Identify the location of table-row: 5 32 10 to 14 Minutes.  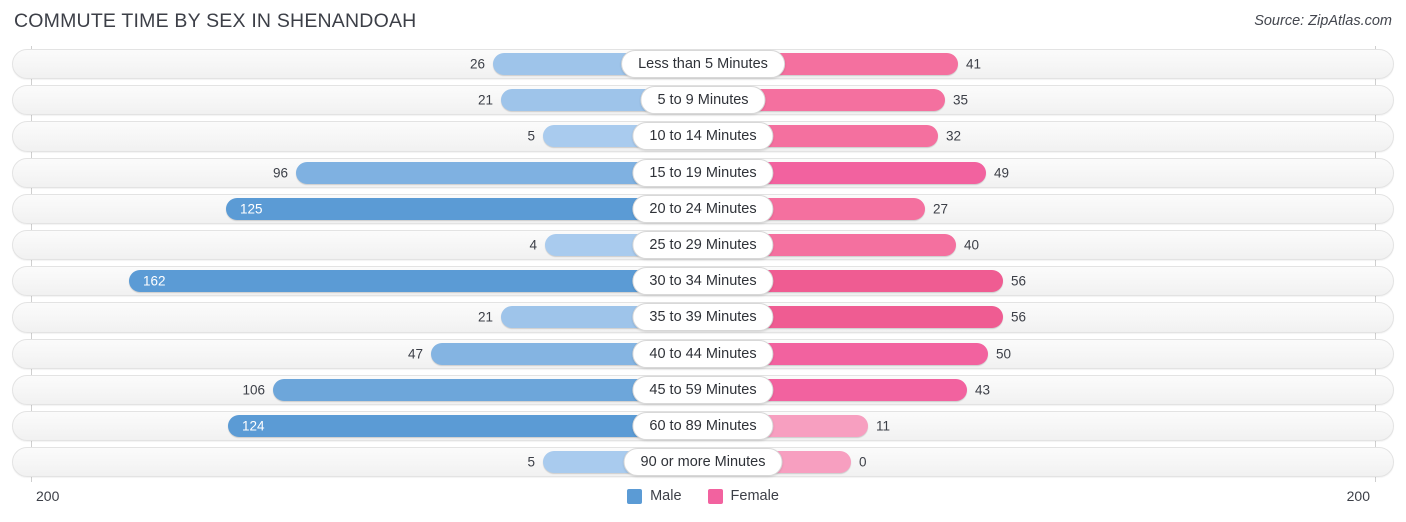
(703, 136).